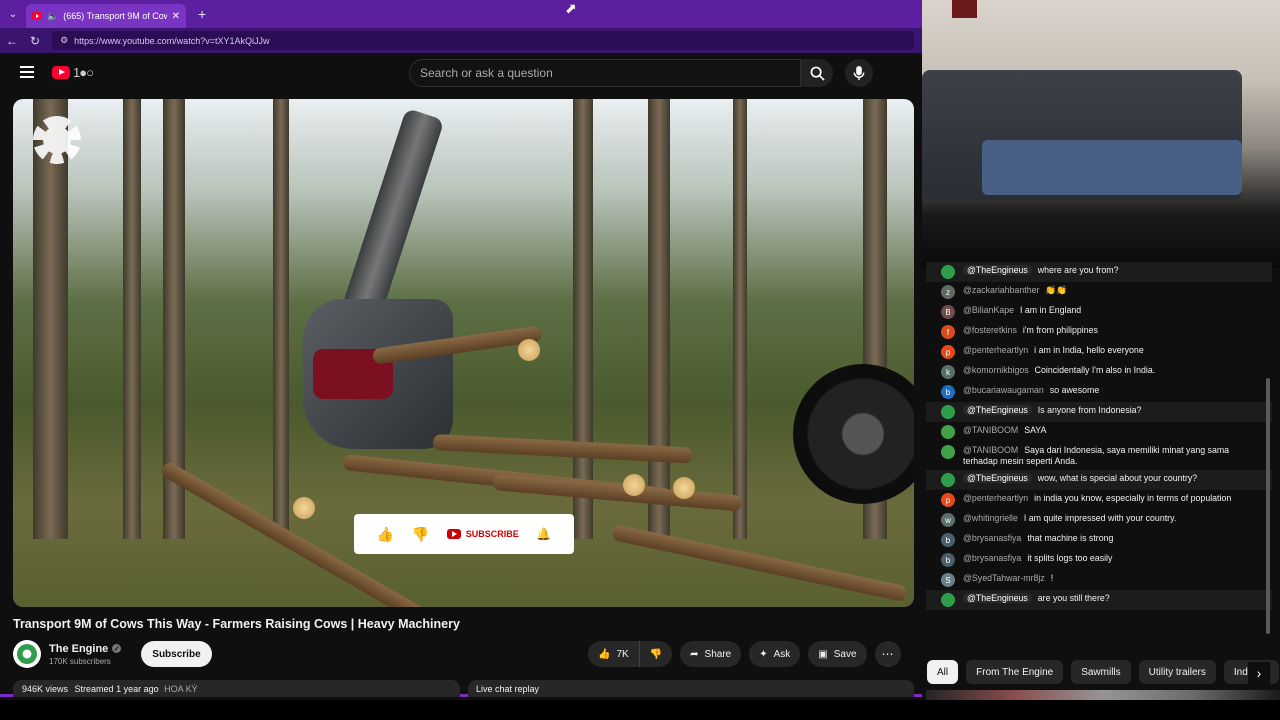  Describe the element at coordinates (106, 16) in the screenshot. I see `browser-tab: 🔈 (665) Transport 9M of Cows Th ✕` at that location.